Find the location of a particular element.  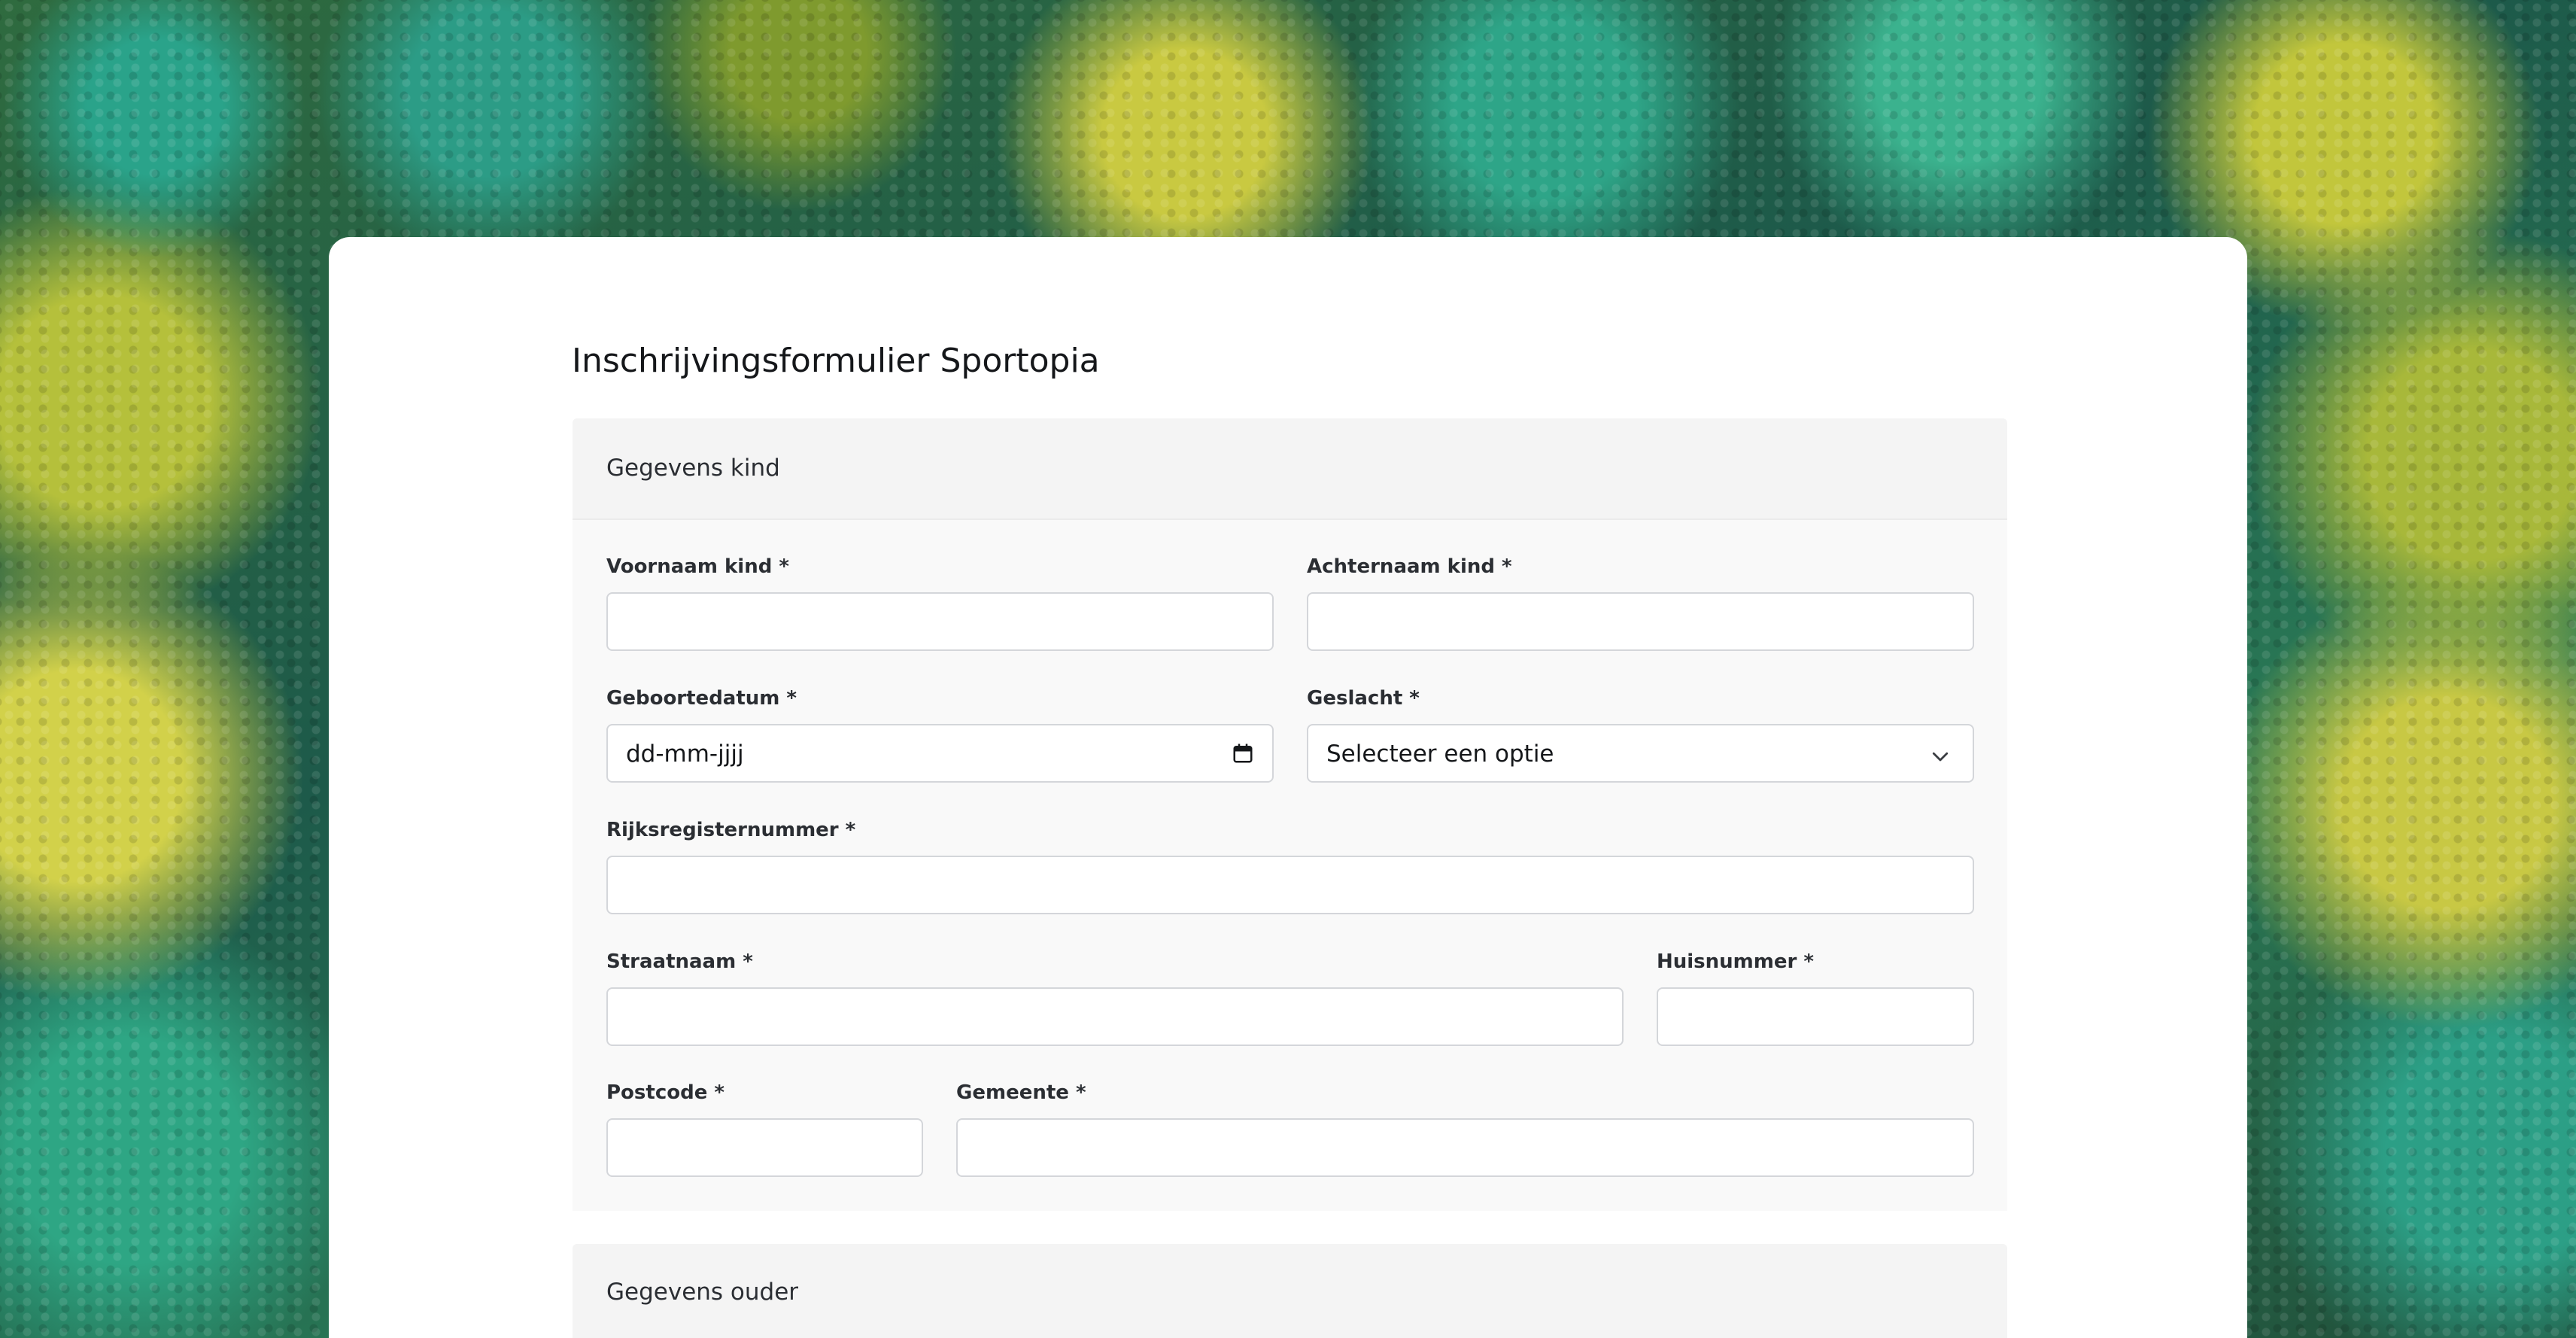

gender-select: Selecteer een optie is located at coordinates (1641, 753).